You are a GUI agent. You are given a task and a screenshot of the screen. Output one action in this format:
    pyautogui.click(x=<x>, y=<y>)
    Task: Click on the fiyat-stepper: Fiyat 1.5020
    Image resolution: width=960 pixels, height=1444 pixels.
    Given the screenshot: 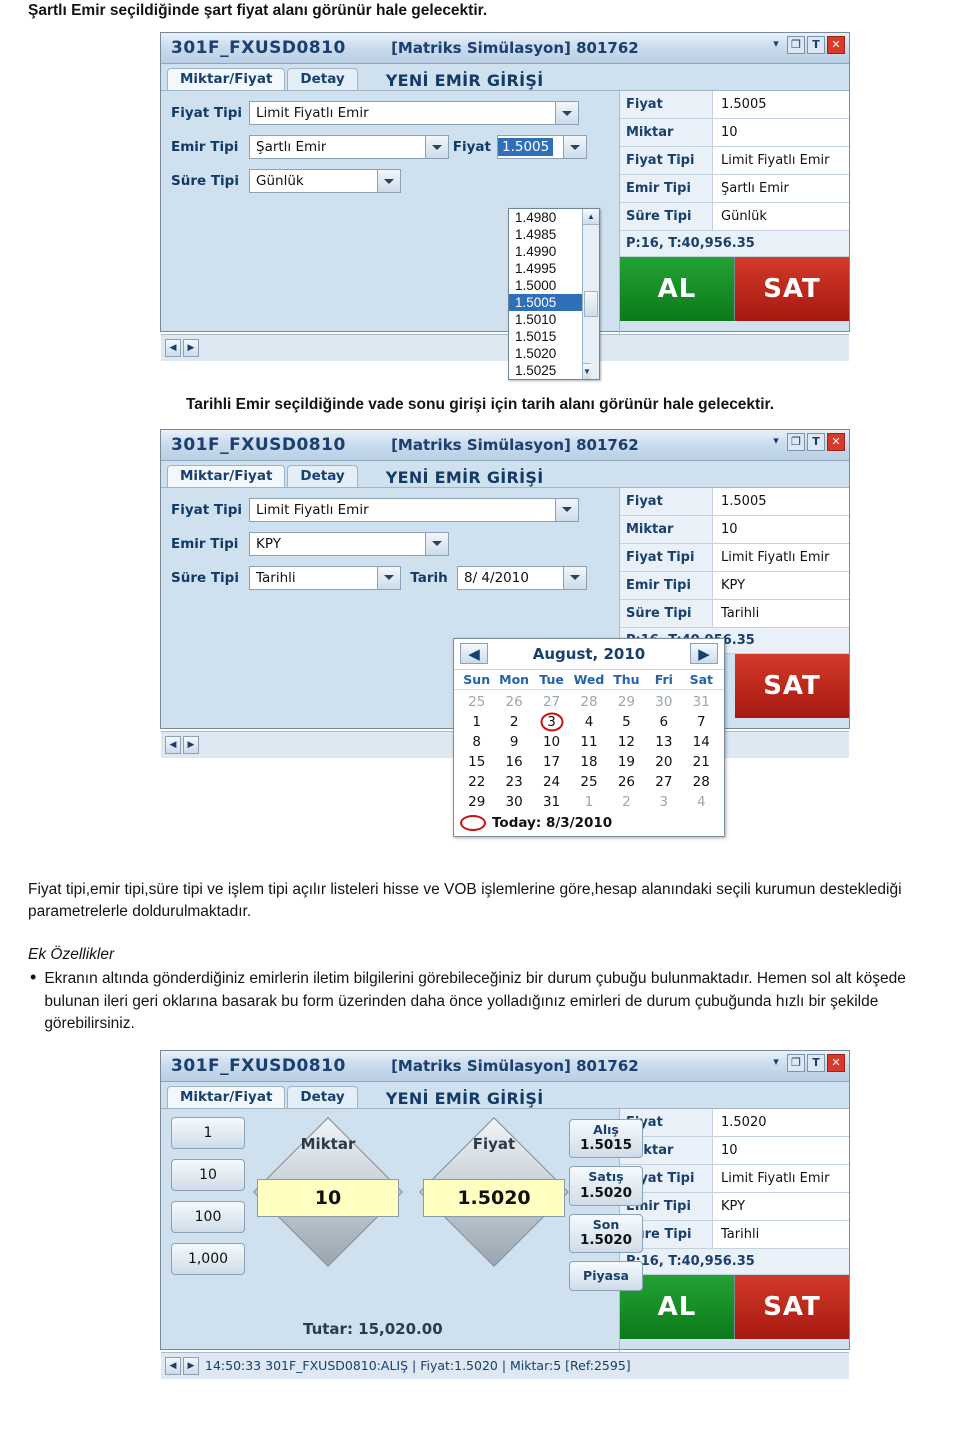 What is the action you would take?
    pyautogui.click(x=494, y=1191)
    